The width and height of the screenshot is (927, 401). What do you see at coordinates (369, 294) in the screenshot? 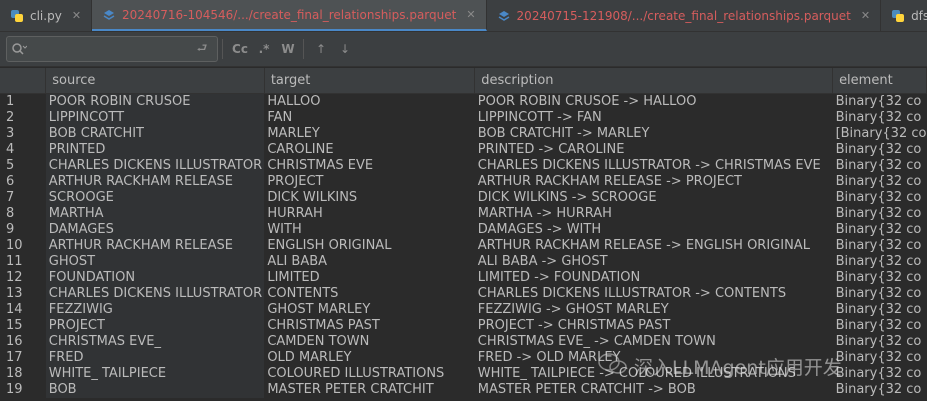
I see `cell-target: CONTENTS` at bounding box center [369, 294].